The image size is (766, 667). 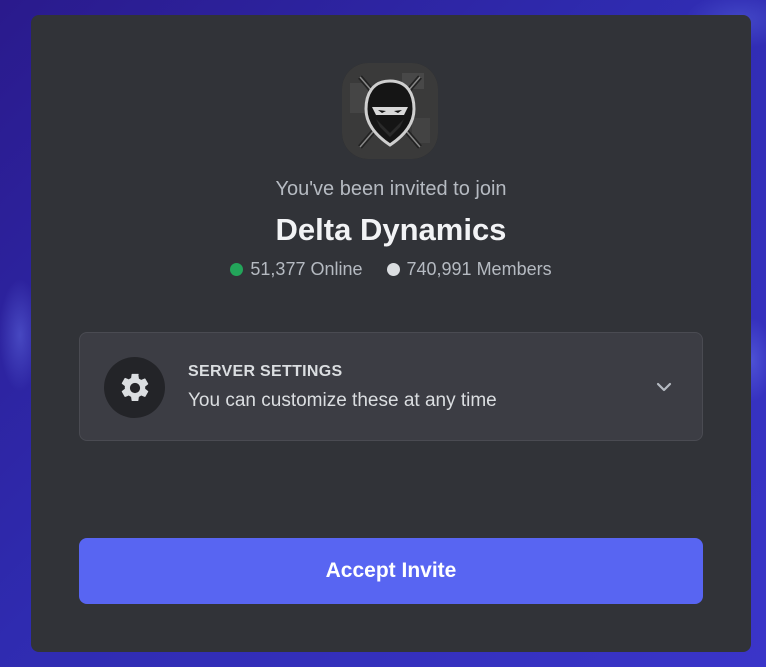 I want to click on online-status-dot, so click(x=237, y=269).